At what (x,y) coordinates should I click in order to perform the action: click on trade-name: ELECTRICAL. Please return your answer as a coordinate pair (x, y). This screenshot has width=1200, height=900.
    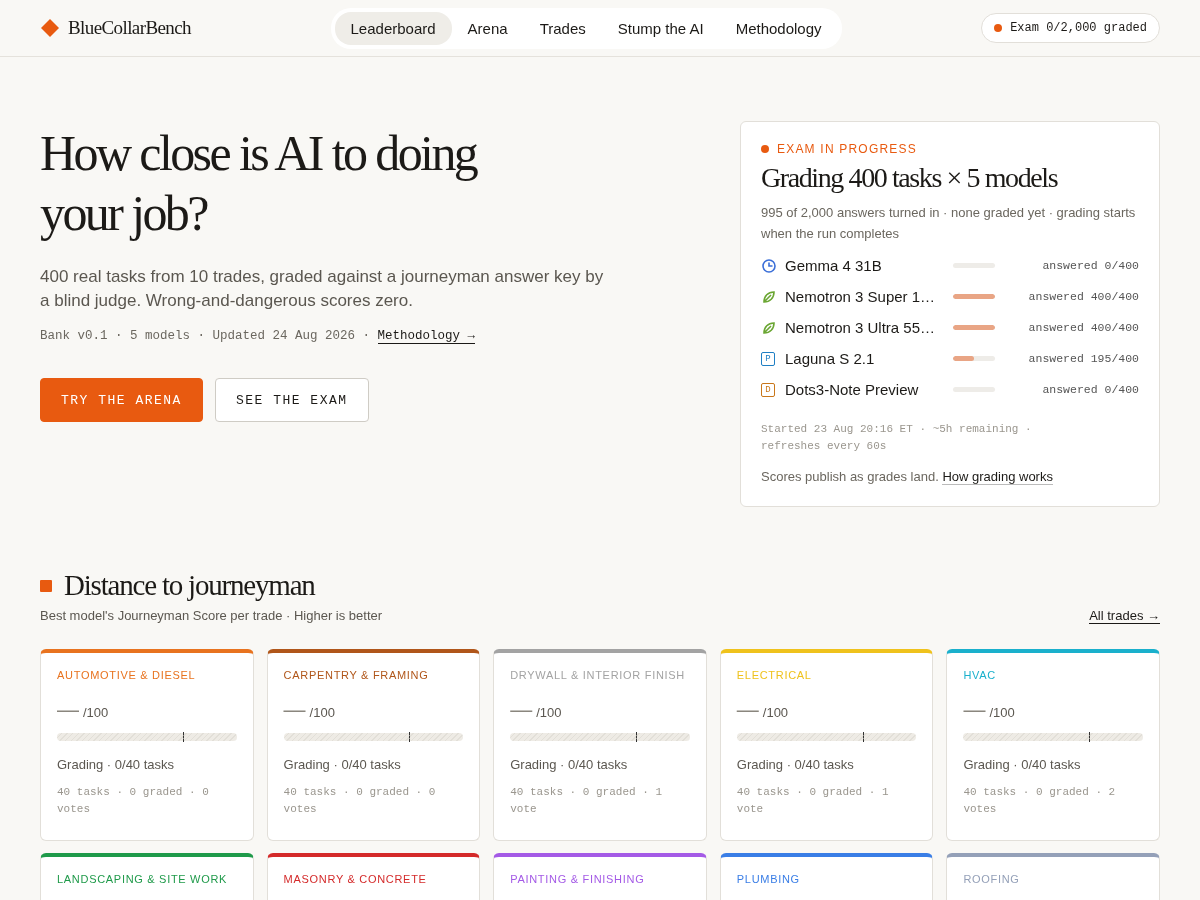
    Looking at the image, I should click on (774, 675).